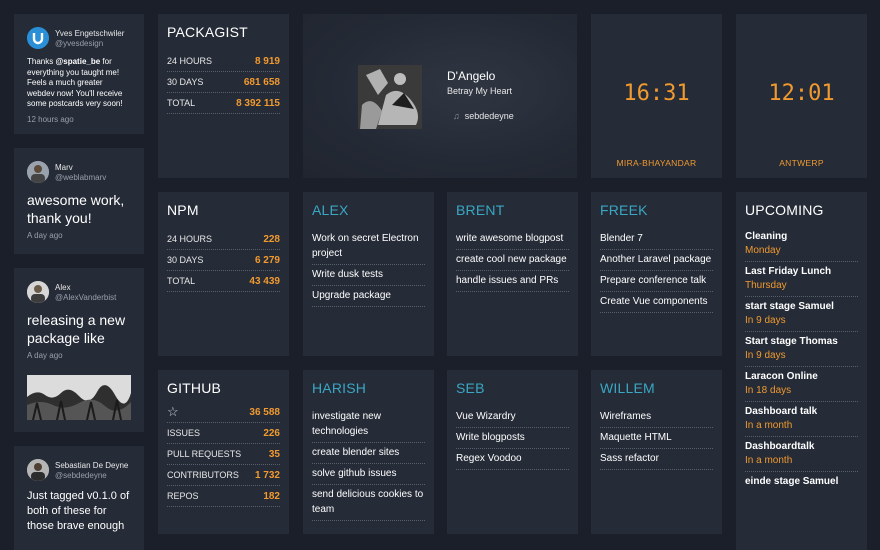 Image resolution: width=880 pixels, height=550 pixels. Describe the element at coordinates (656, 163) in the screenshot. I see `clock-city: MIRA-BHAYANDAR` at that location.